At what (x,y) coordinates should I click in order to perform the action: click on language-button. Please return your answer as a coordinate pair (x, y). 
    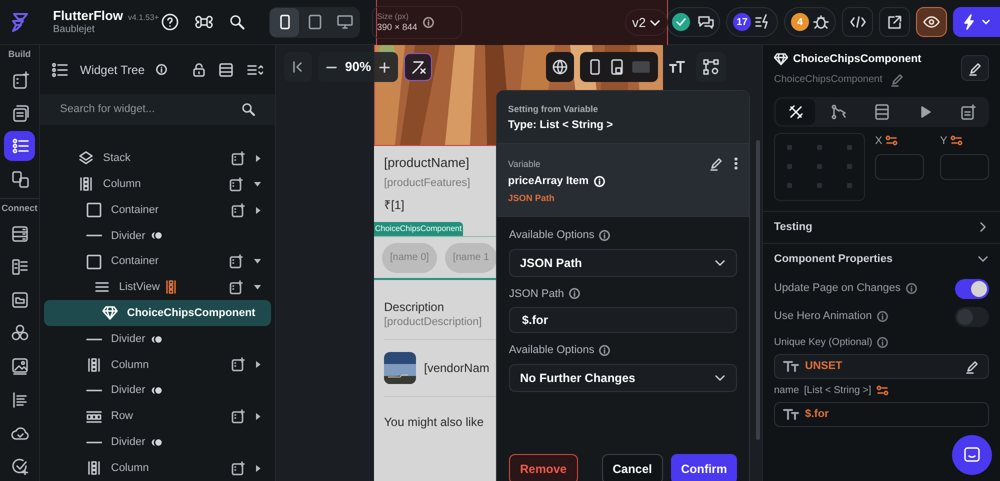
    Looking at the image, I should click on (560, 67).